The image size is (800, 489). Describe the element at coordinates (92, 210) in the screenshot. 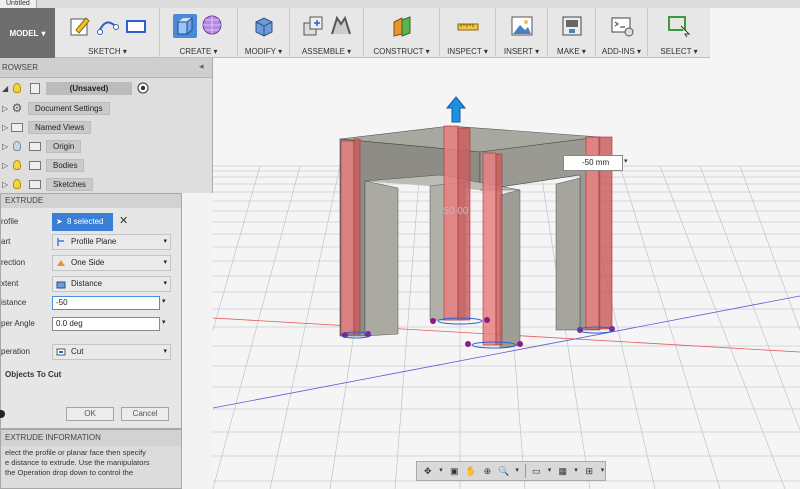

I see `profile-row: rofile` at that location.